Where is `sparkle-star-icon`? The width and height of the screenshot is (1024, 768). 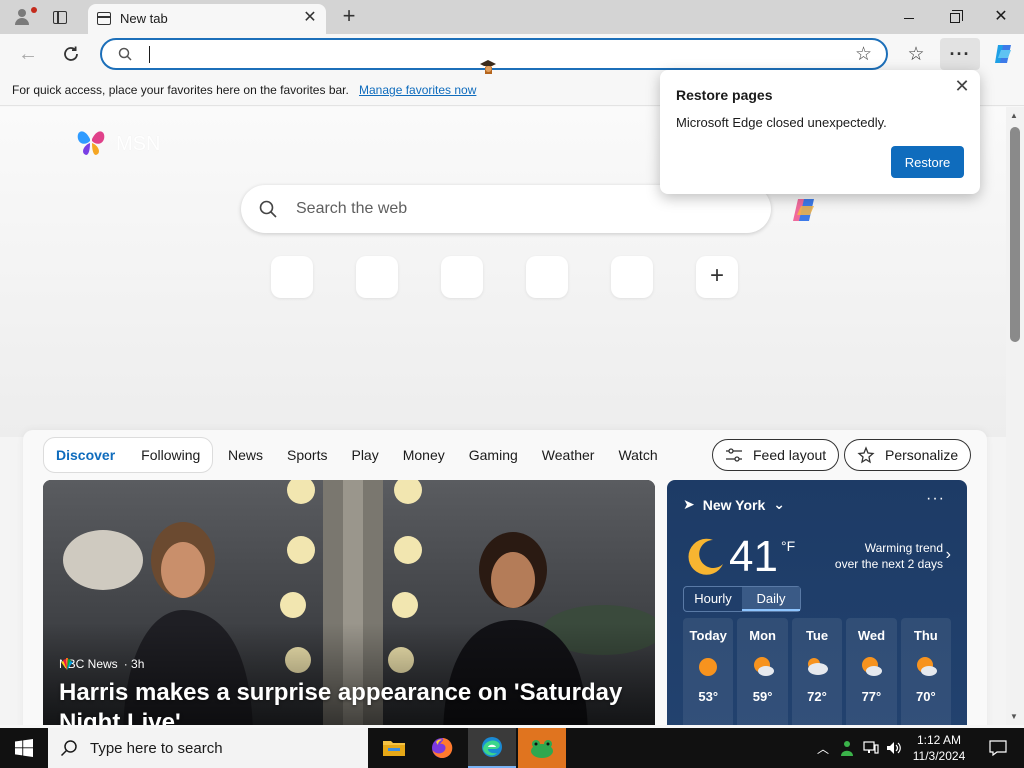 sparkle-star-icon is located at coordinates (866, 455).